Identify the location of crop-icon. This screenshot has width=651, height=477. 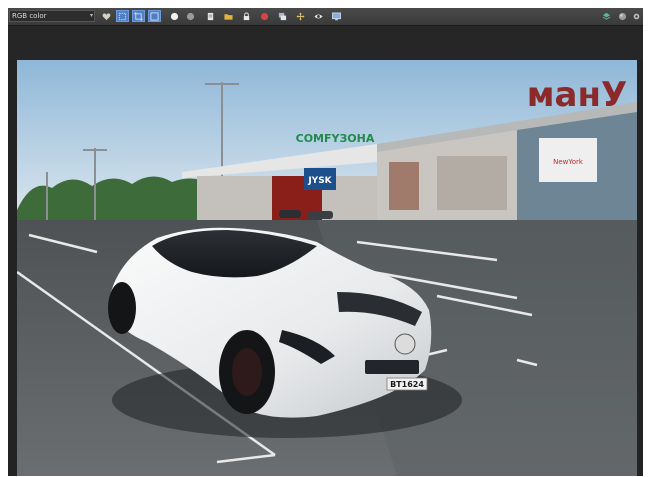
(138, 16).